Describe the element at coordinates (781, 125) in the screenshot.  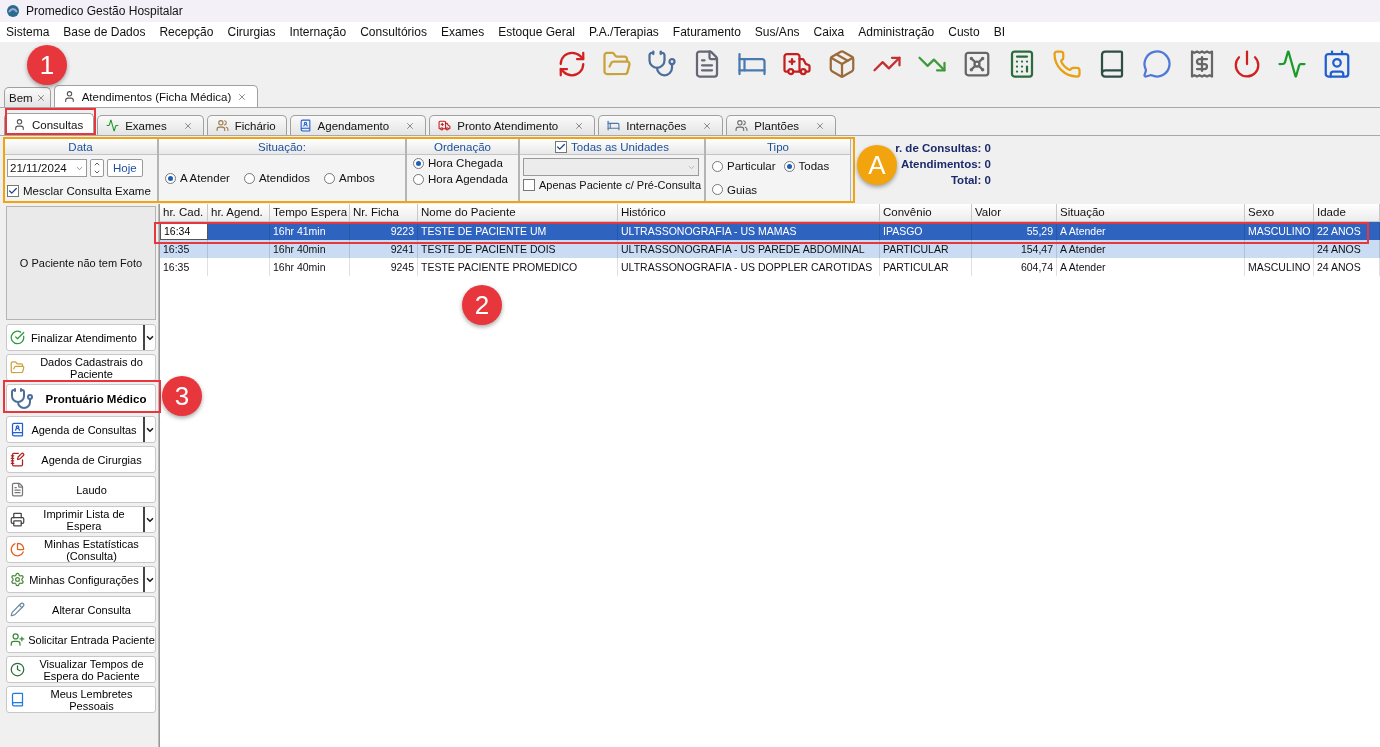
I see `tab: Plantões` at that location.